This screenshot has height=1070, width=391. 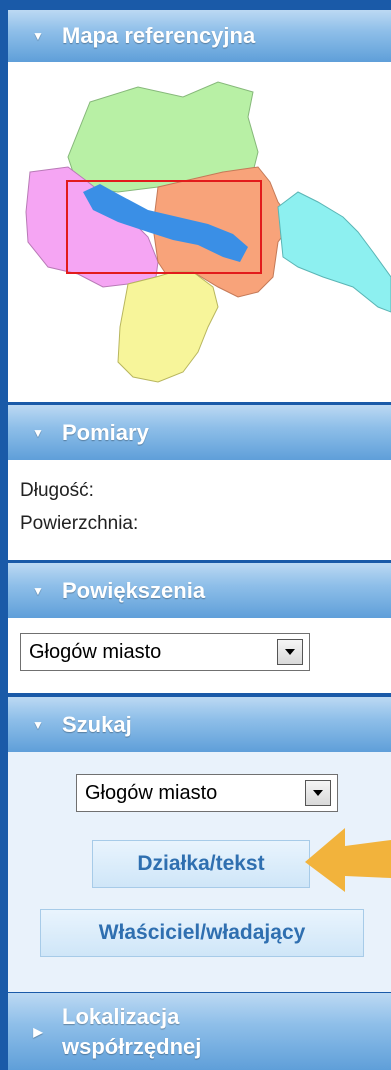 What do you see at coordinates (202, 933) in the screenshot?
I see `owner-search-button: Właściciel/władający` at bounding box center [202, 933].